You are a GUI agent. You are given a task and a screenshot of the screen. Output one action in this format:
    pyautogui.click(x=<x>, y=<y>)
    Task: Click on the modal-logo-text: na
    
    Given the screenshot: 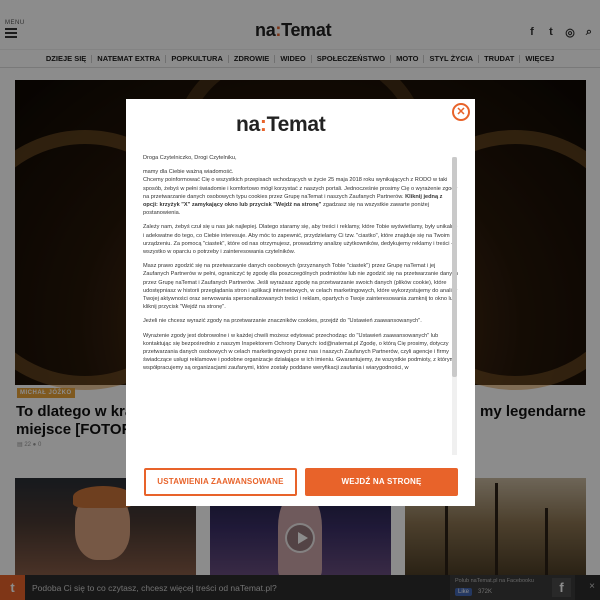 What is the action you would take?
    pyautogui.click(x=248, y=124)
    